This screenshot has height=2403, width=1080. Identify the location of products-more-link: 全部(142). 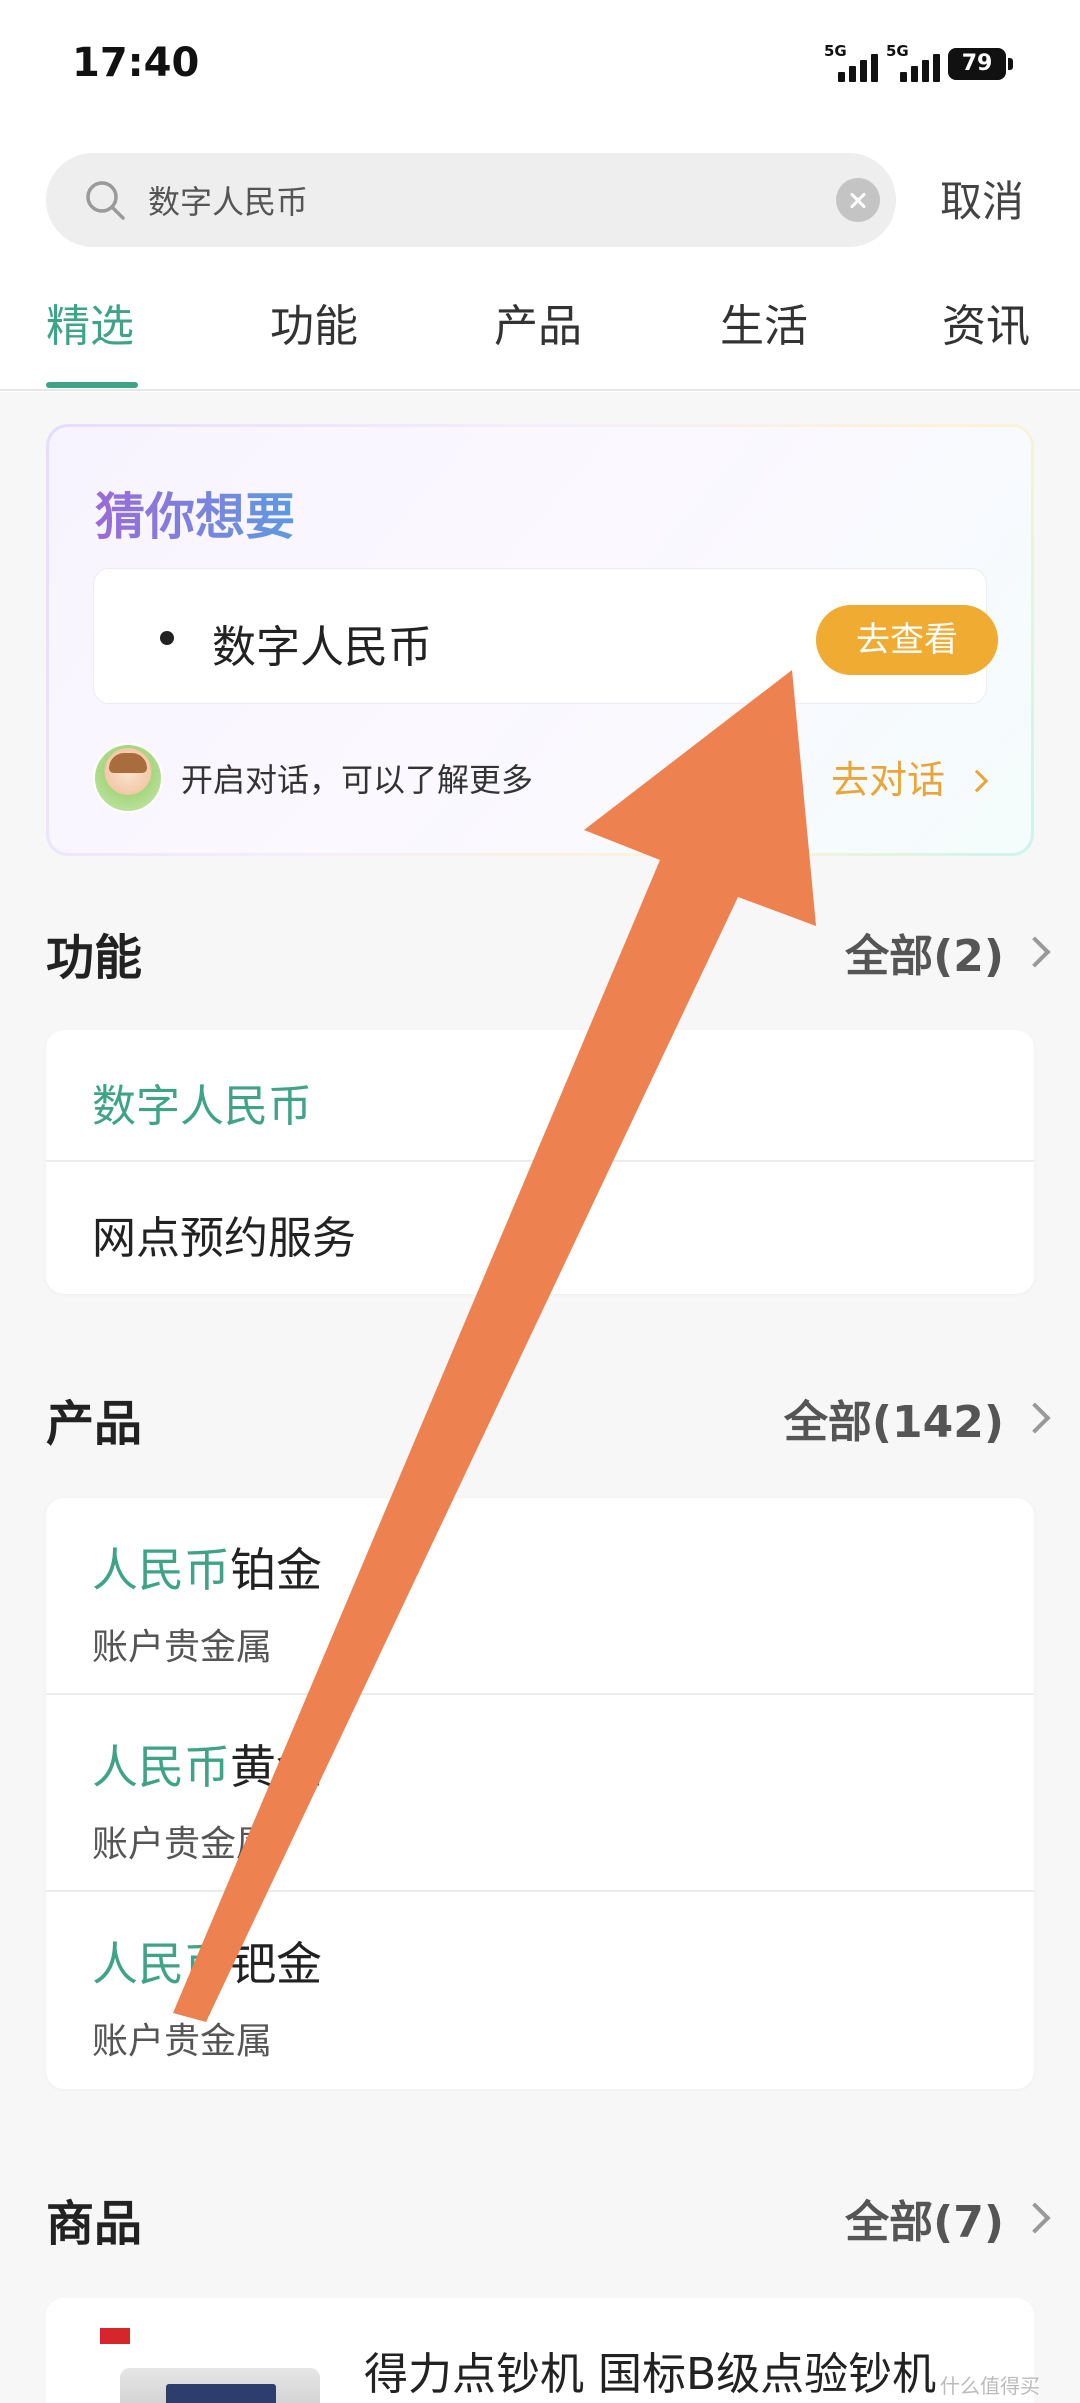
(917, 1418).